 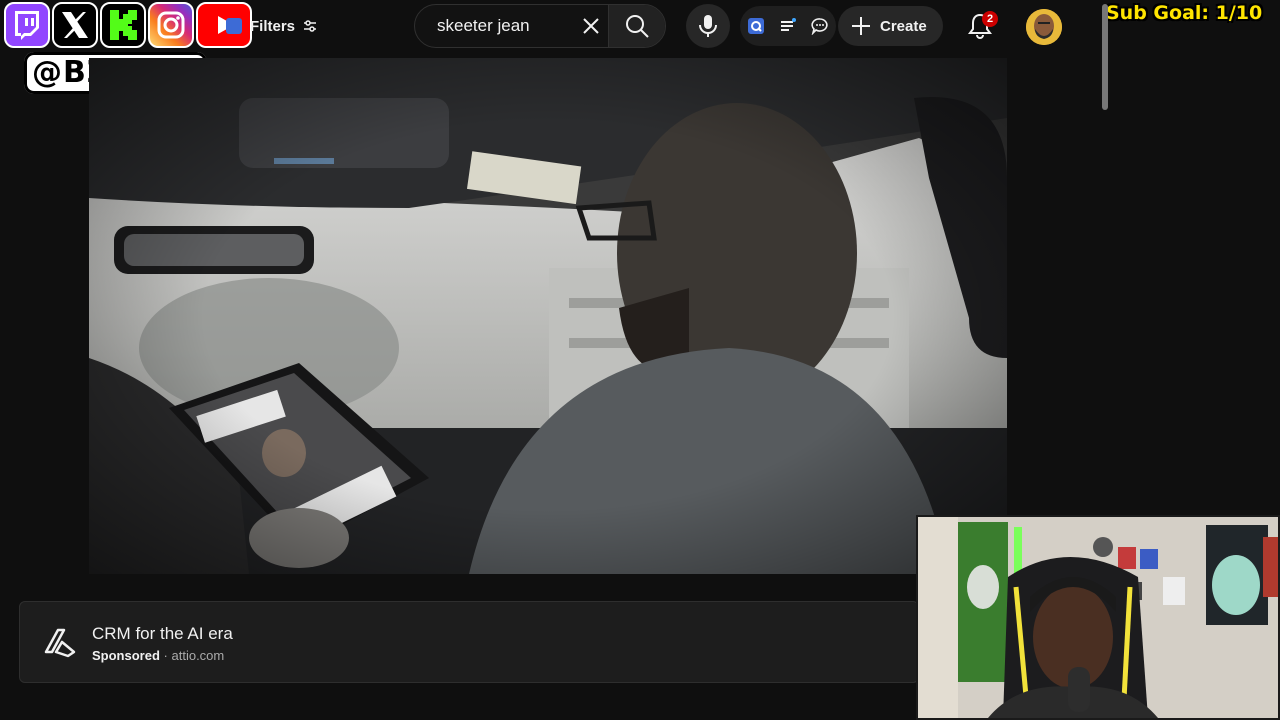 I want to click on x-icon, so click(x=75, y=25).